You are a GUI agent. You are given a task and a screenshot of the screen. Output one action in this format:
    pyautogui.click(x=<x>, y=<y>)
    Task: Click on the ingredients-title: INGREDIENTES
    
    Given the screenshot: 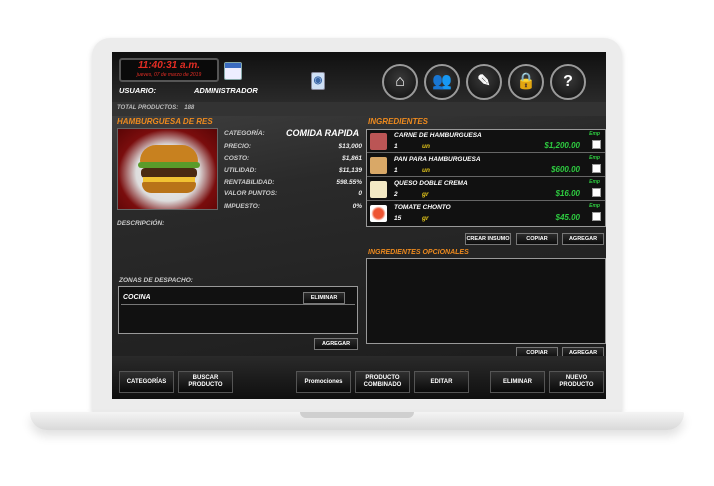 What is the action you would take?
    pyautogui.click(x=398, y=121)
    